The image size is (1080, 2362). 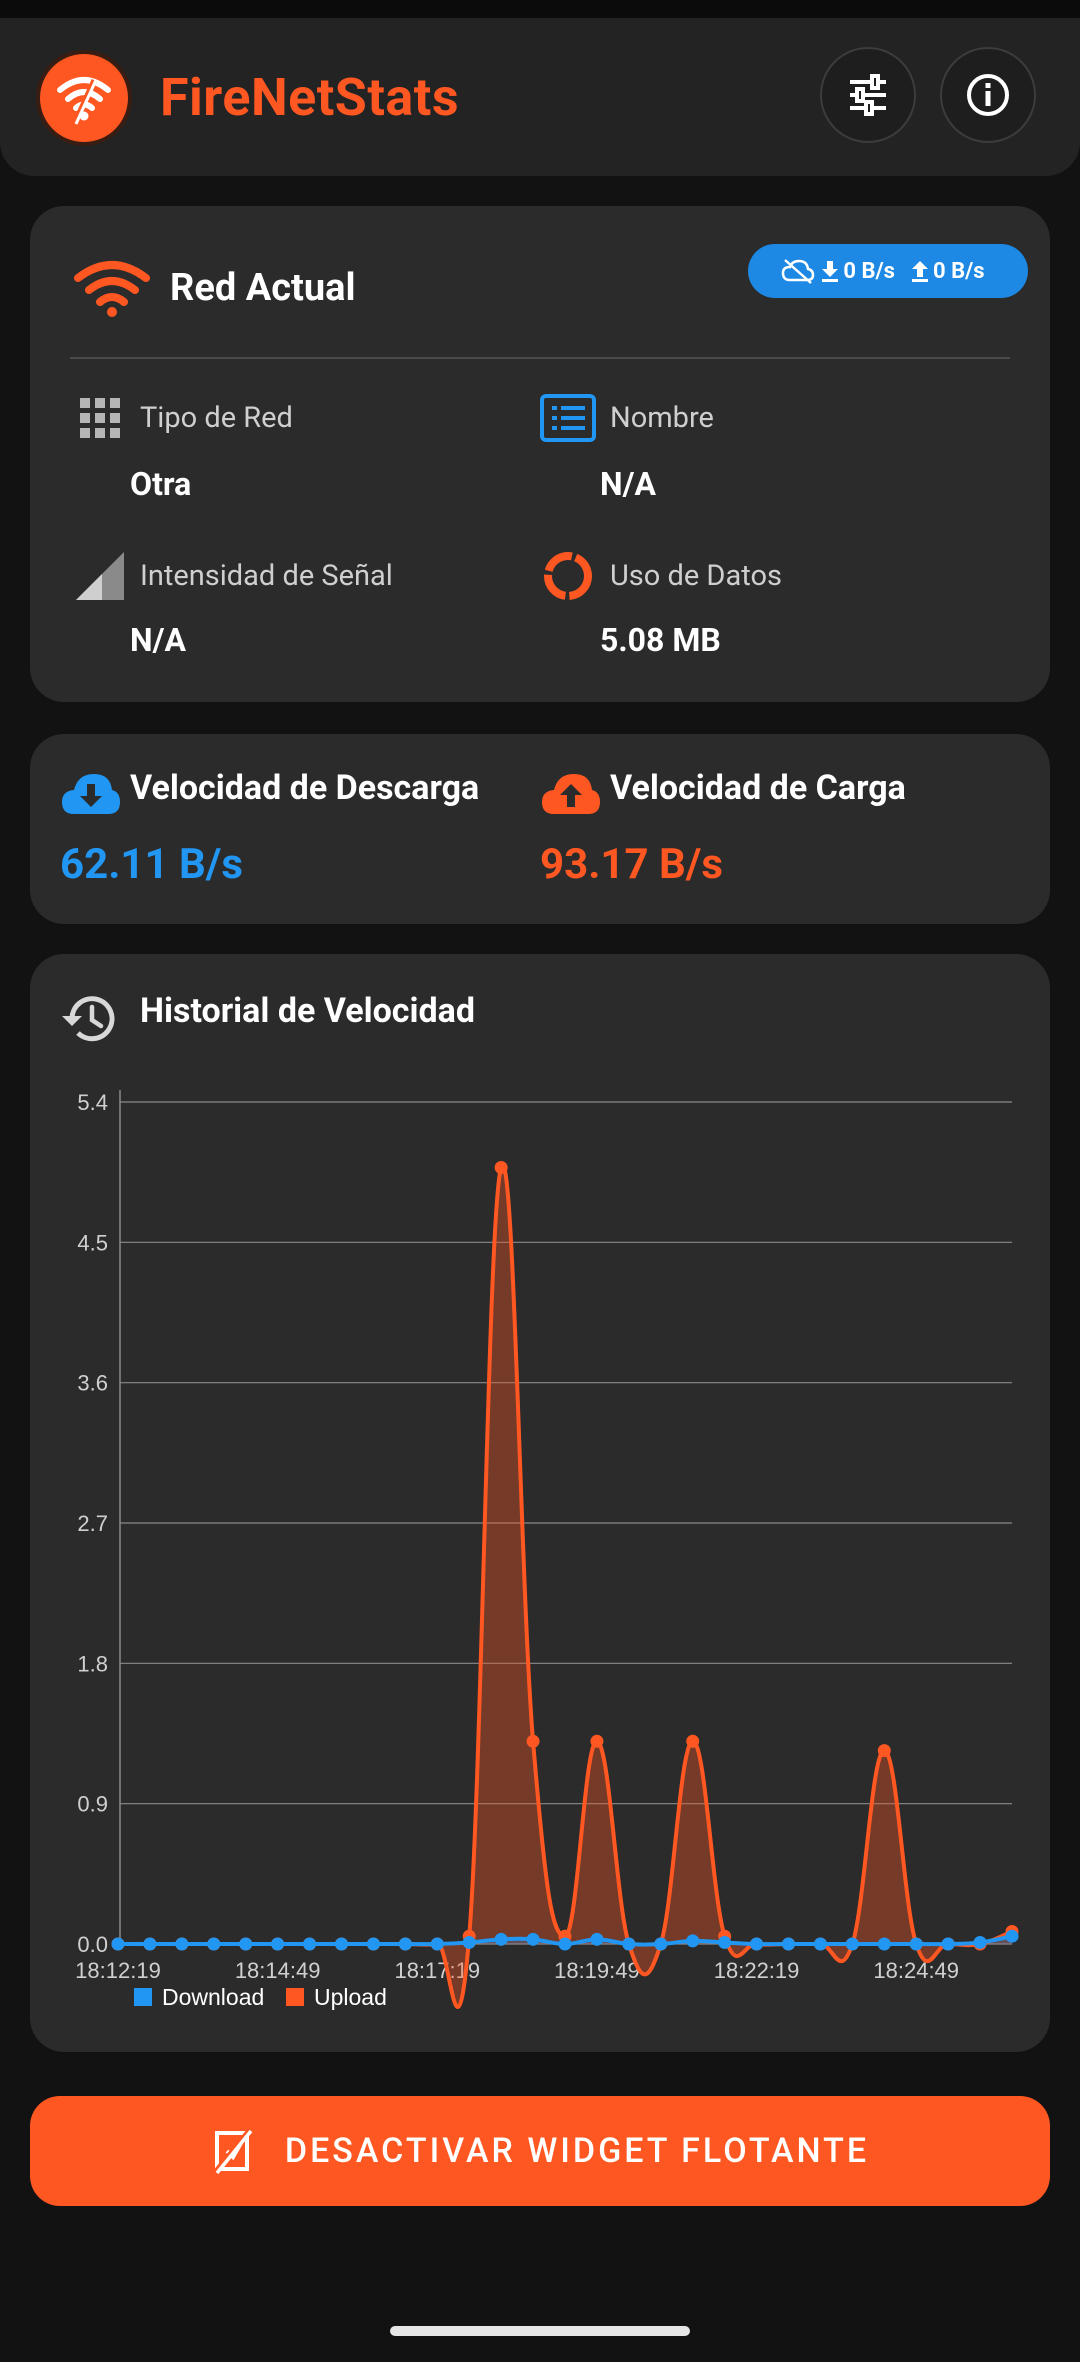 I want to click on x-tick-label: 18:19:49, so click(x=597, y=1970).